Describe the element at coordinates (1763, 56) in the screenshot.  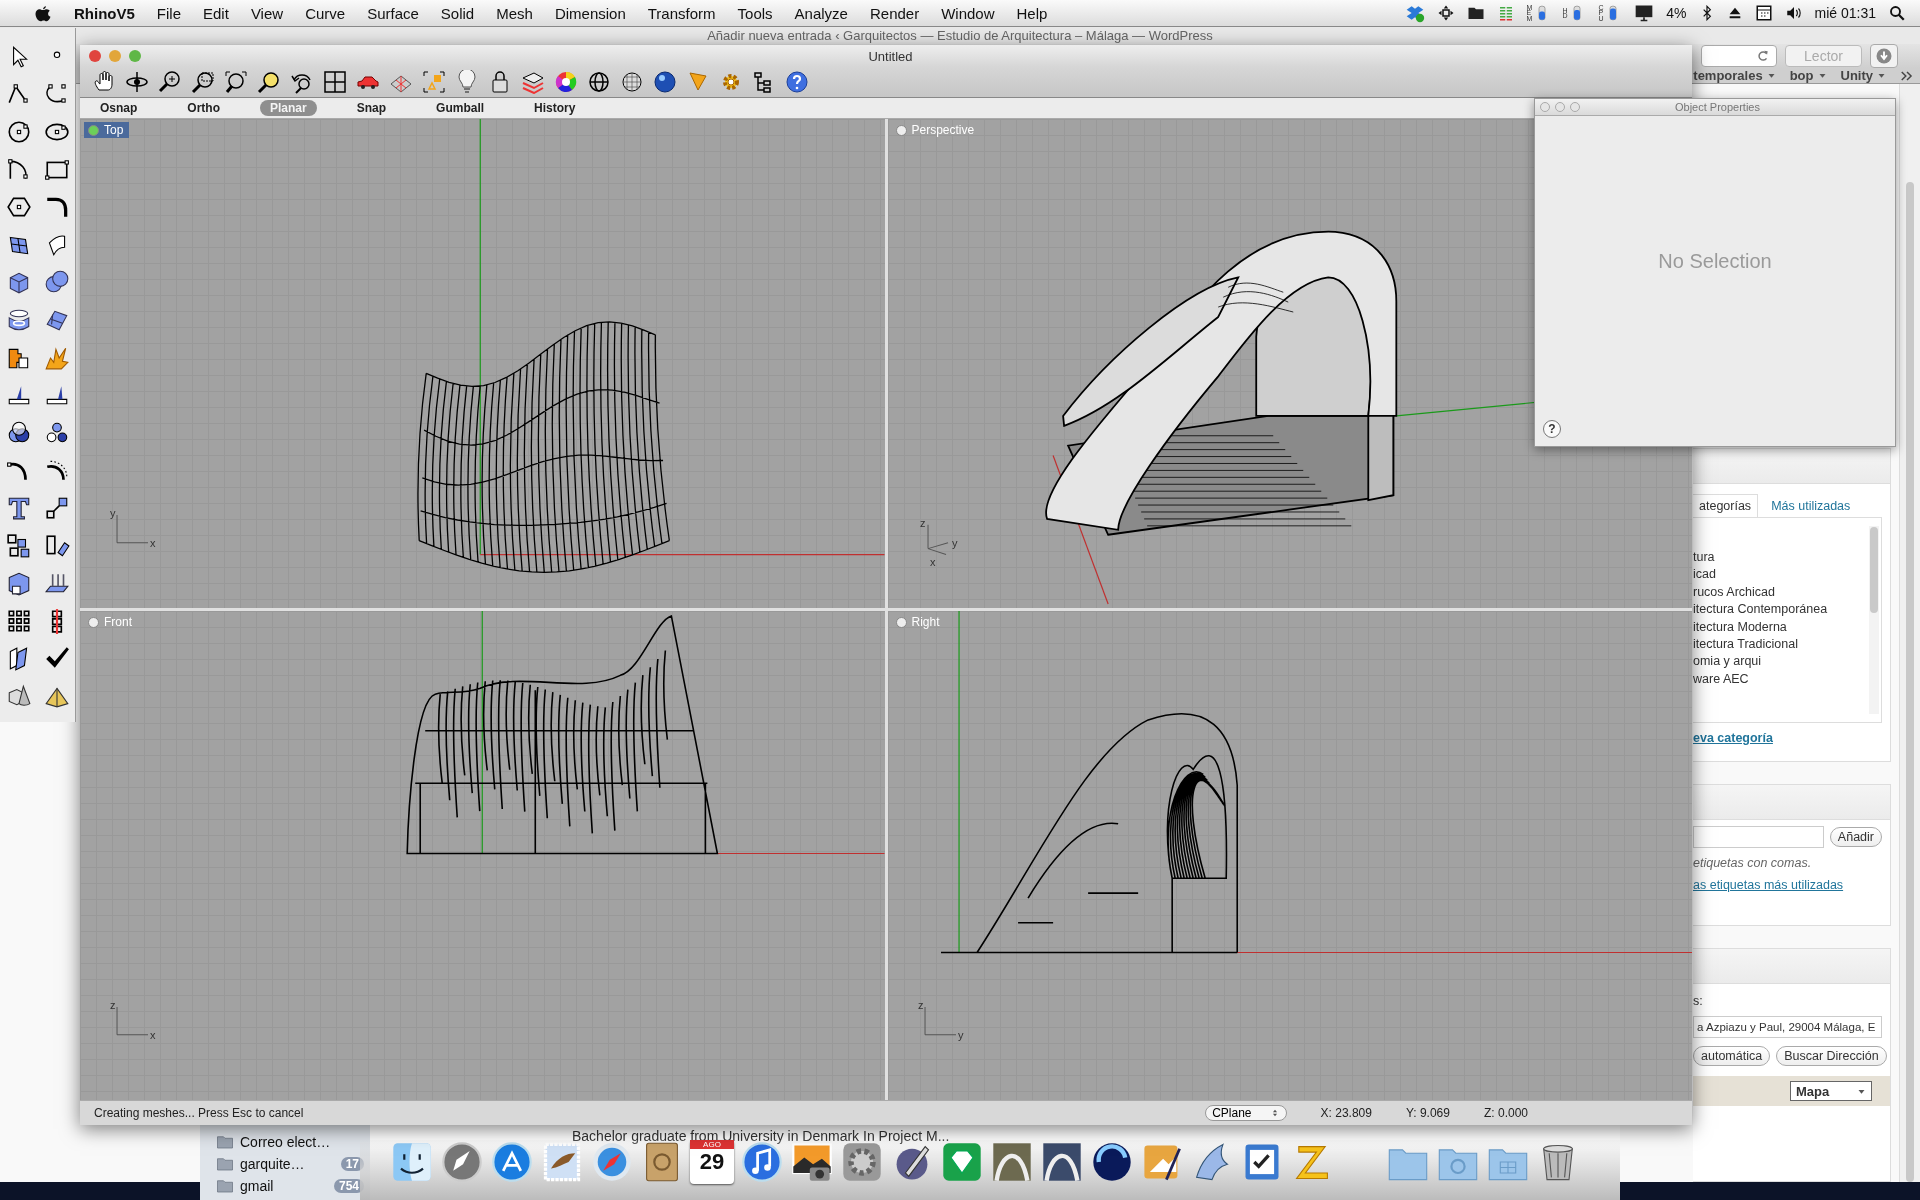
I see `reload-icon` at that location.